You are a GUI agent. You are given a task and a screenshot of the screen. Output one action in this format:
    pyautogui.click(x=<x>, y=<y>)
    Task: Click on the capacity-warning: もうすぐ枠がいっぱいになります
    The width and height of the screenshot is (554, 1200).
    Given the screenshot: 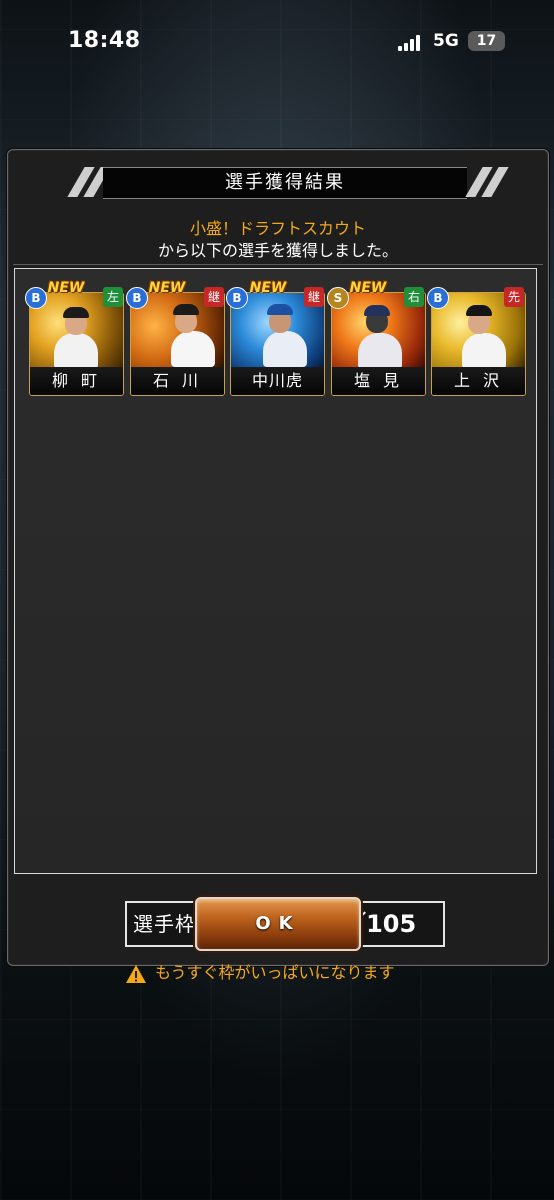 What is the action you would take?
    pyautogui.click(x=260, y=971)
    